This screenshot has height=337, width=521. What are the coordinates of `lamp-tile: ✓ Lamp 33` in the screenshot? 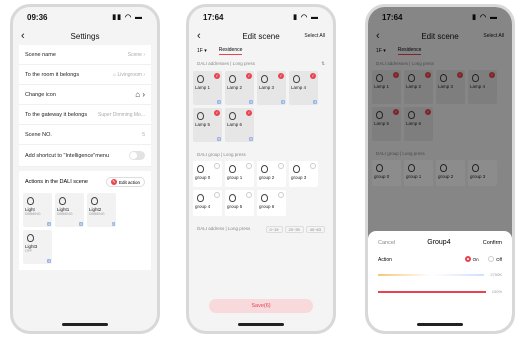 It's located at (271, 88).